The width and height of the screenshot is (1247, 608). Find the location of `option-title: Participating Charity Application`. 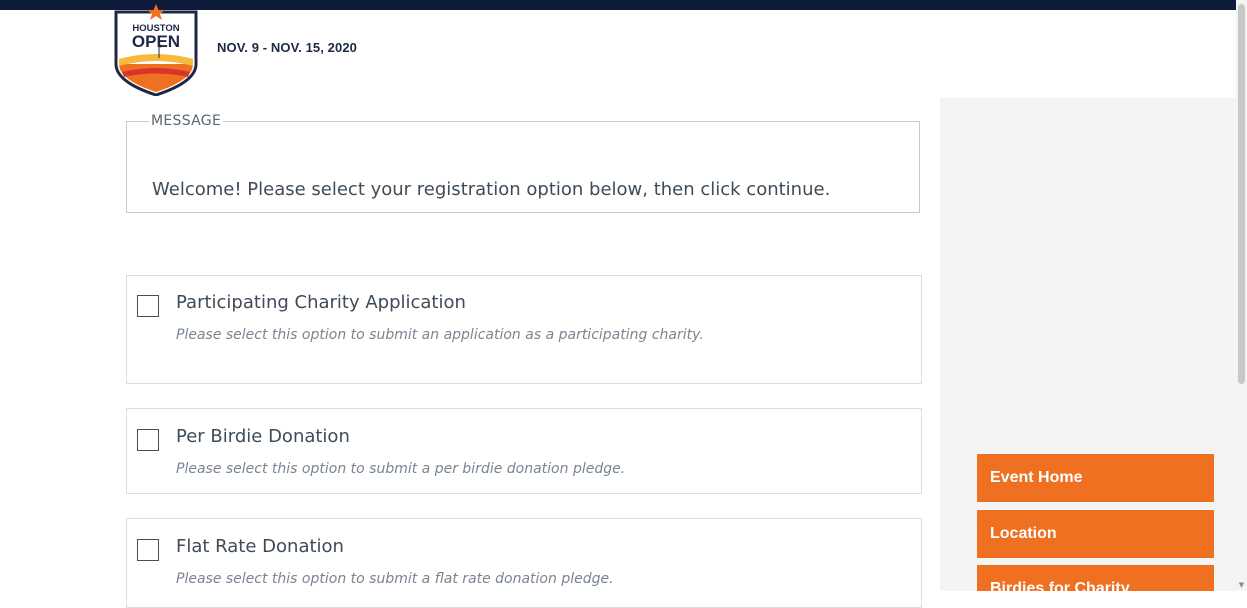

option-title: Participating Charity Application is located at coordinates (321, 302).